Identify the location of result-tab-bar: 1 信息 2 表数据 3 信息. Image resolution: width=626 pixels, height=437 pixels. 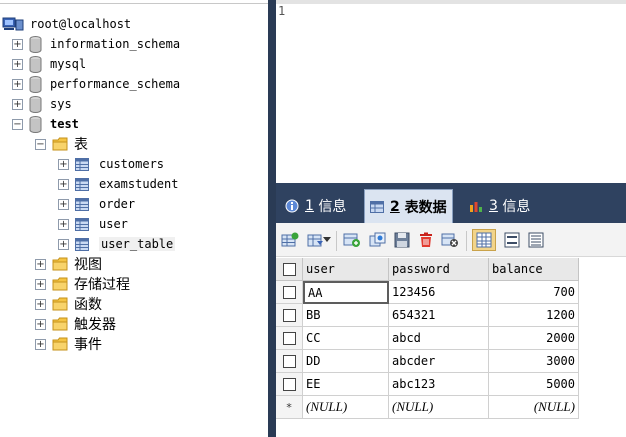
(451, 203).